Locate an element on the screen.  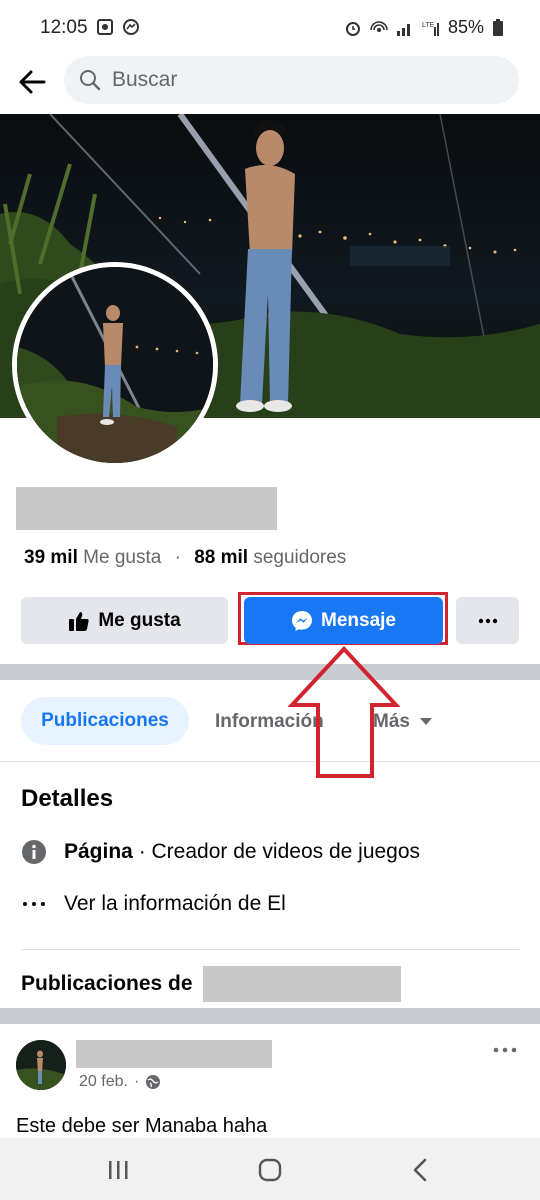
tab-publicaciones: Publicaciones is located at coordinates (105, 721).